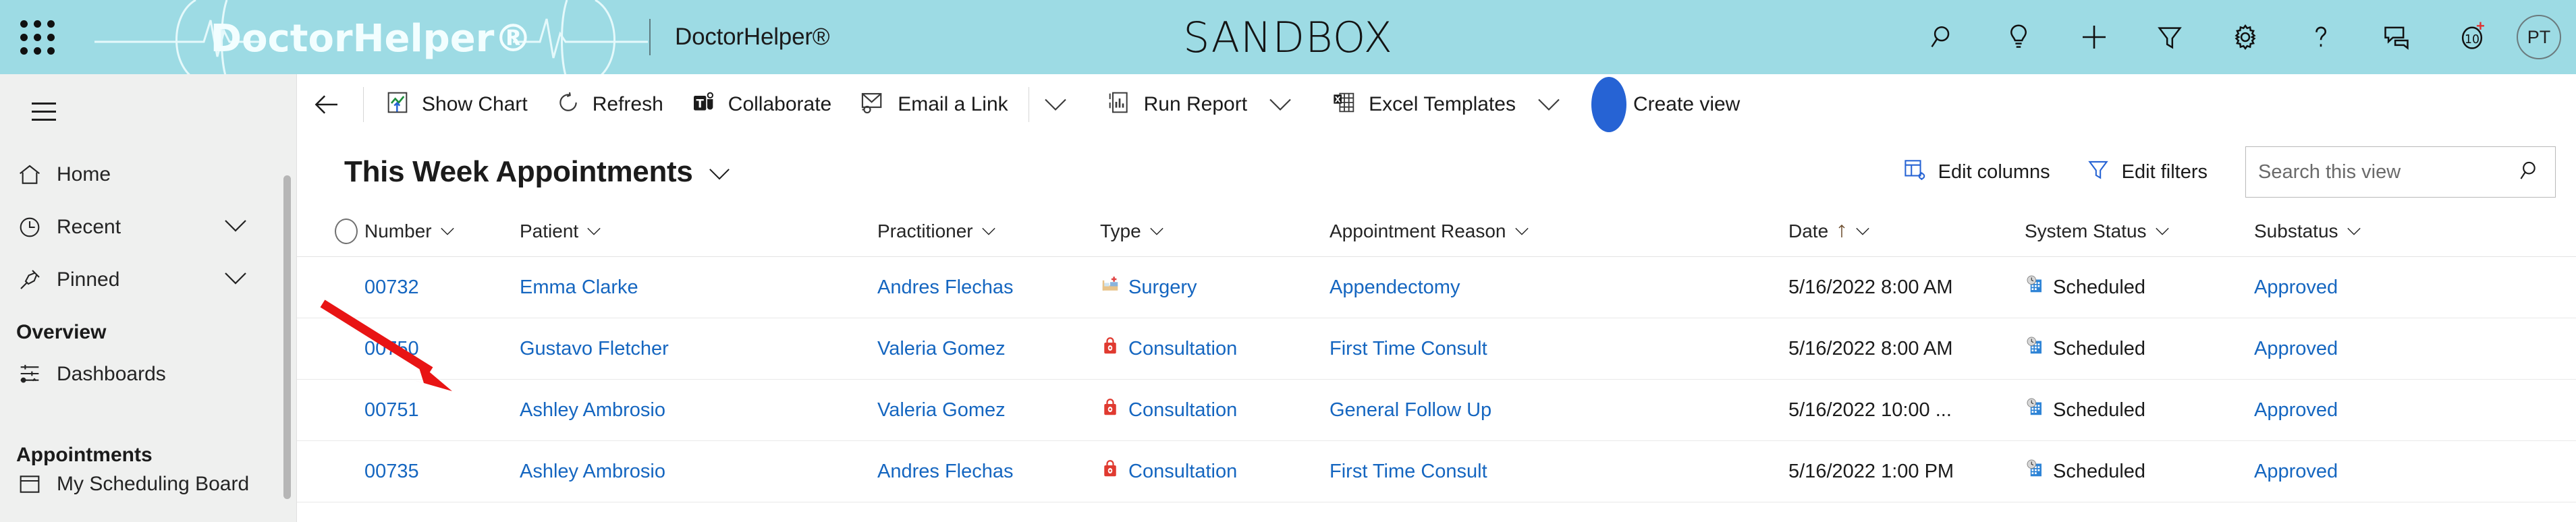 This screenshot has height=522, width=2576. I want to click on feedback-button, so click(2396, 37).